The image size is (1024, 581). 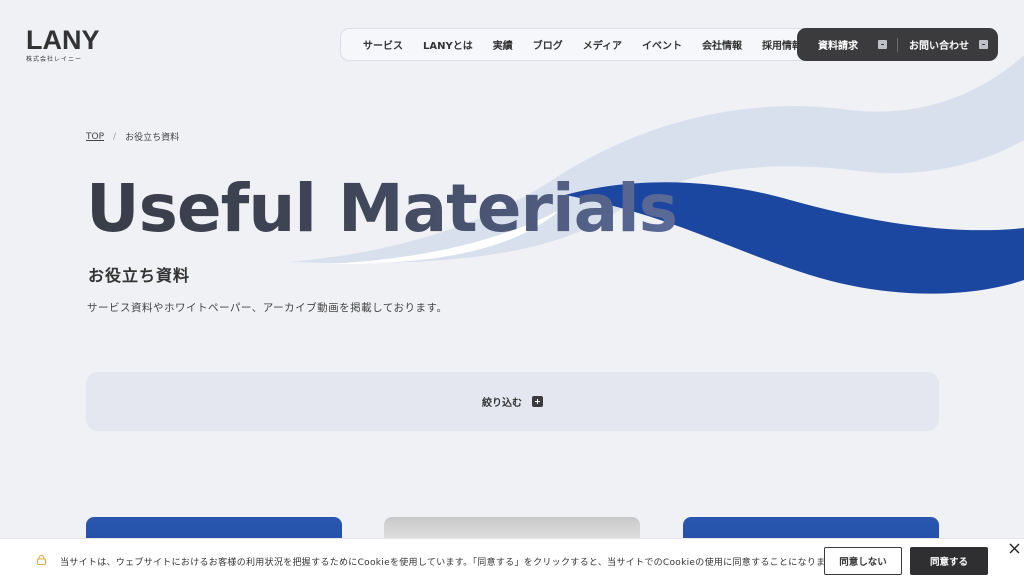 I want to click on request-materials-button: 資料請求, so click(x=847, y=44).